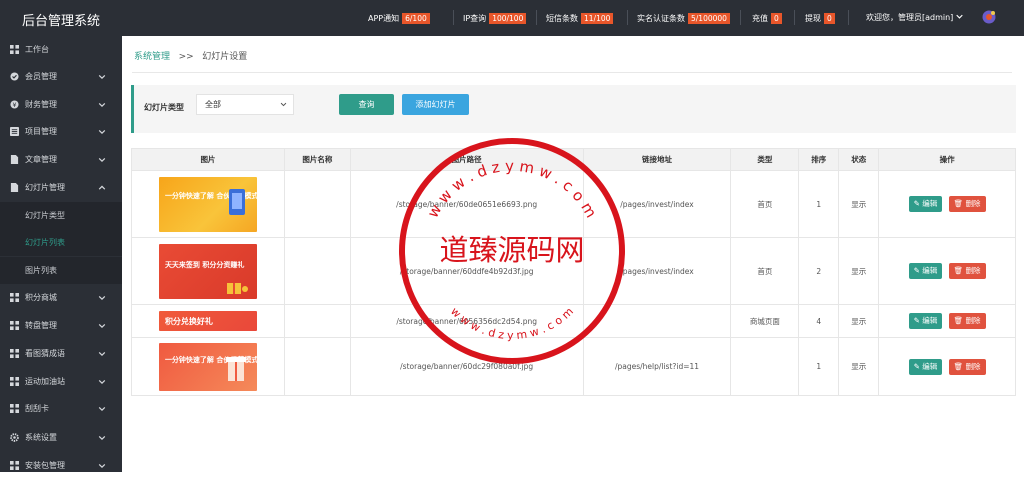 The height and width of the screenshot is (479, 1024). Describe the element at coordinates (466, 271) in the screenshot. I see `image-path-cell: /storage/banner/60ddfe4b92d3f.jpg` at that location.